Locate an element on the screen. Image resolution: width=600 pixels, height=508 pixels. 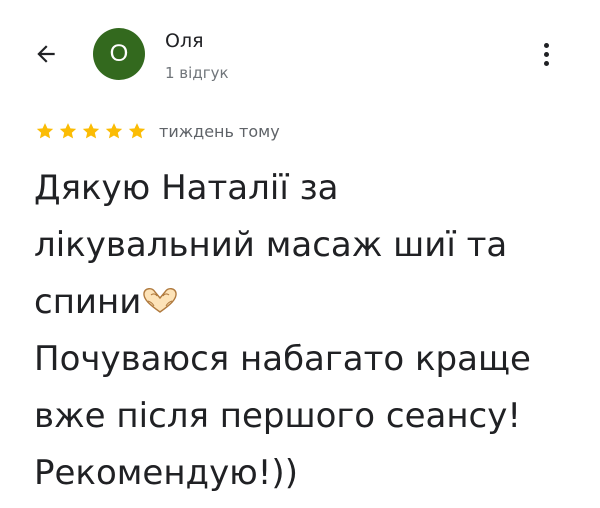
avatar: О is located at coordinates (119, 54).